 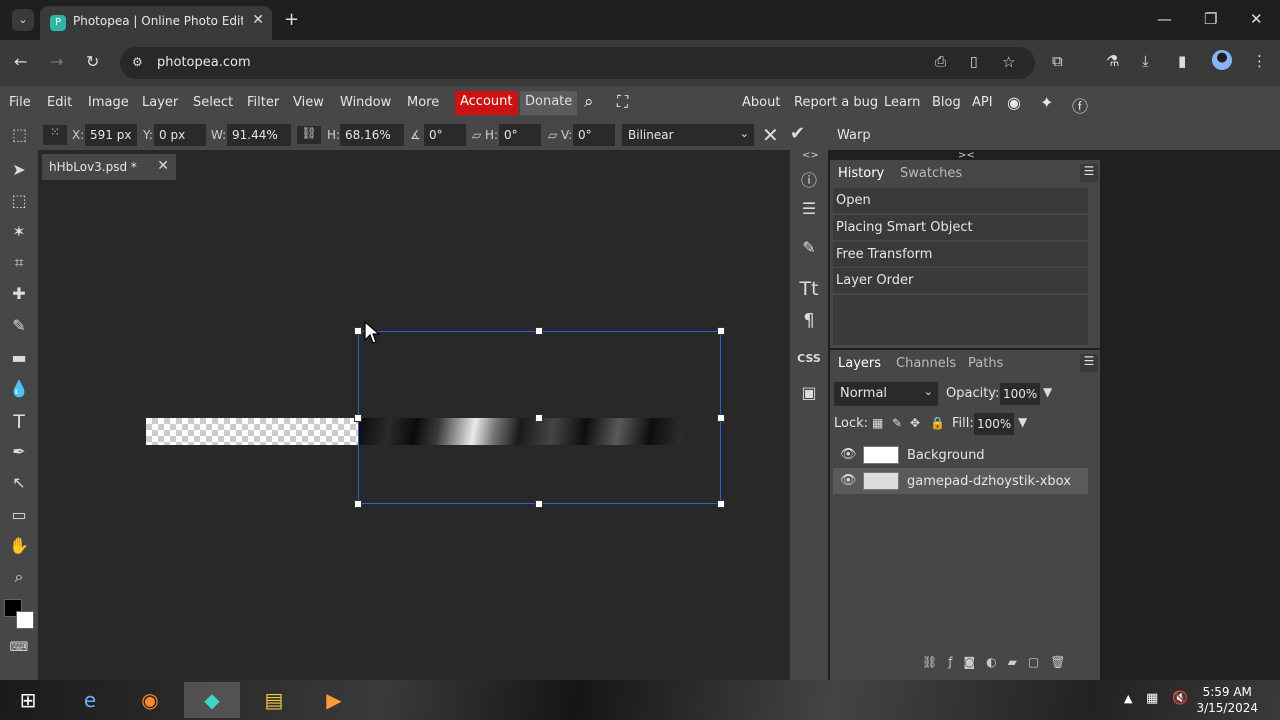 I want to click on search-icon: ⌕, so click(x=589, y=102).